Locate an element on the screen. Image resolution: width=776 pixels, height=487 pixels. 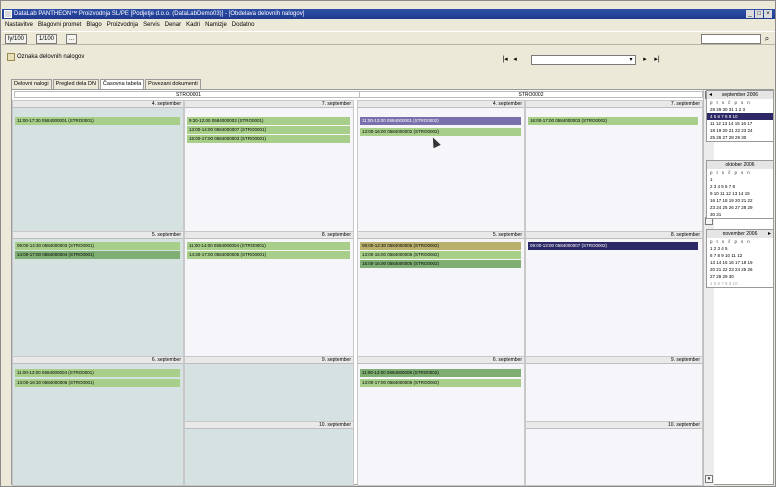
record-field: ▾ is located at coordinates (583, 60).